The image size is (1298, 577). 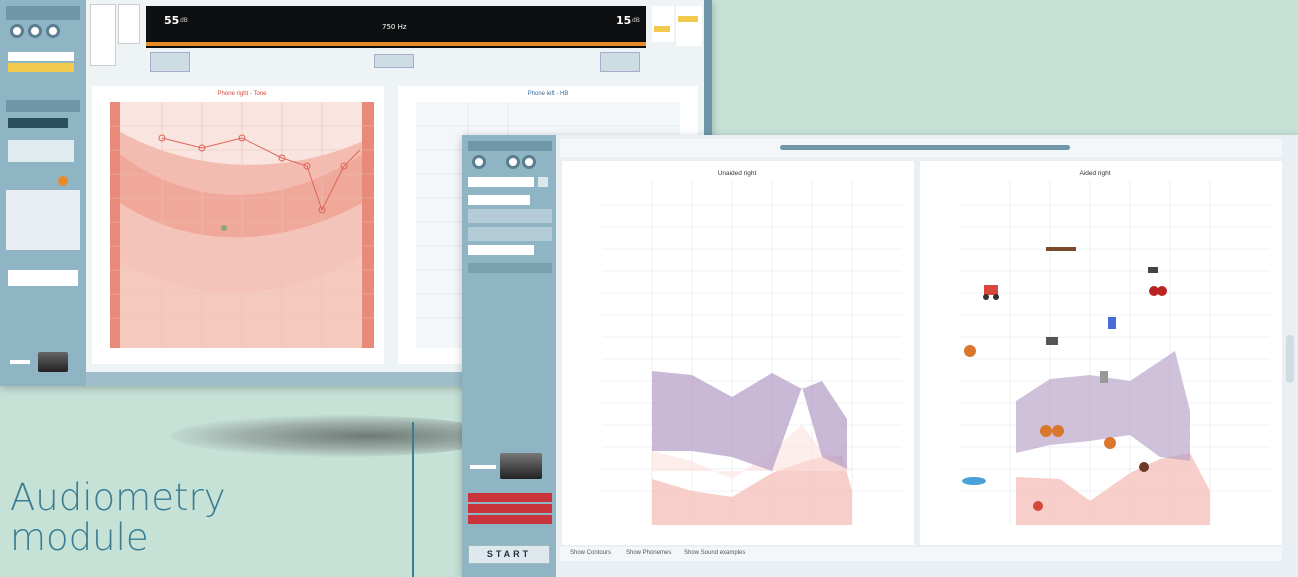 What do you see at coordinates (501, 250) in the screenshot?
I see `level-field` at bounding box center [501, 250].